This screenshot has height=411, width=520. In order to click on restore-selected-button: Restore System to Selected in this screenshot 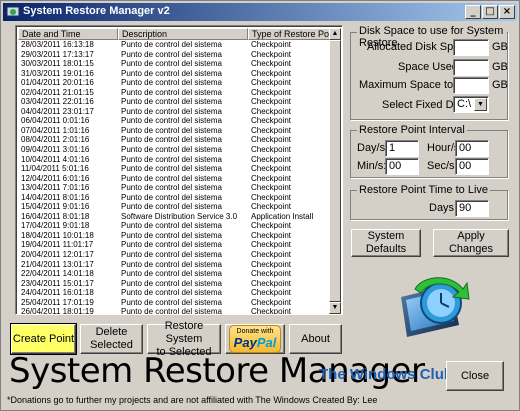, I will do `click(184, 339)`.